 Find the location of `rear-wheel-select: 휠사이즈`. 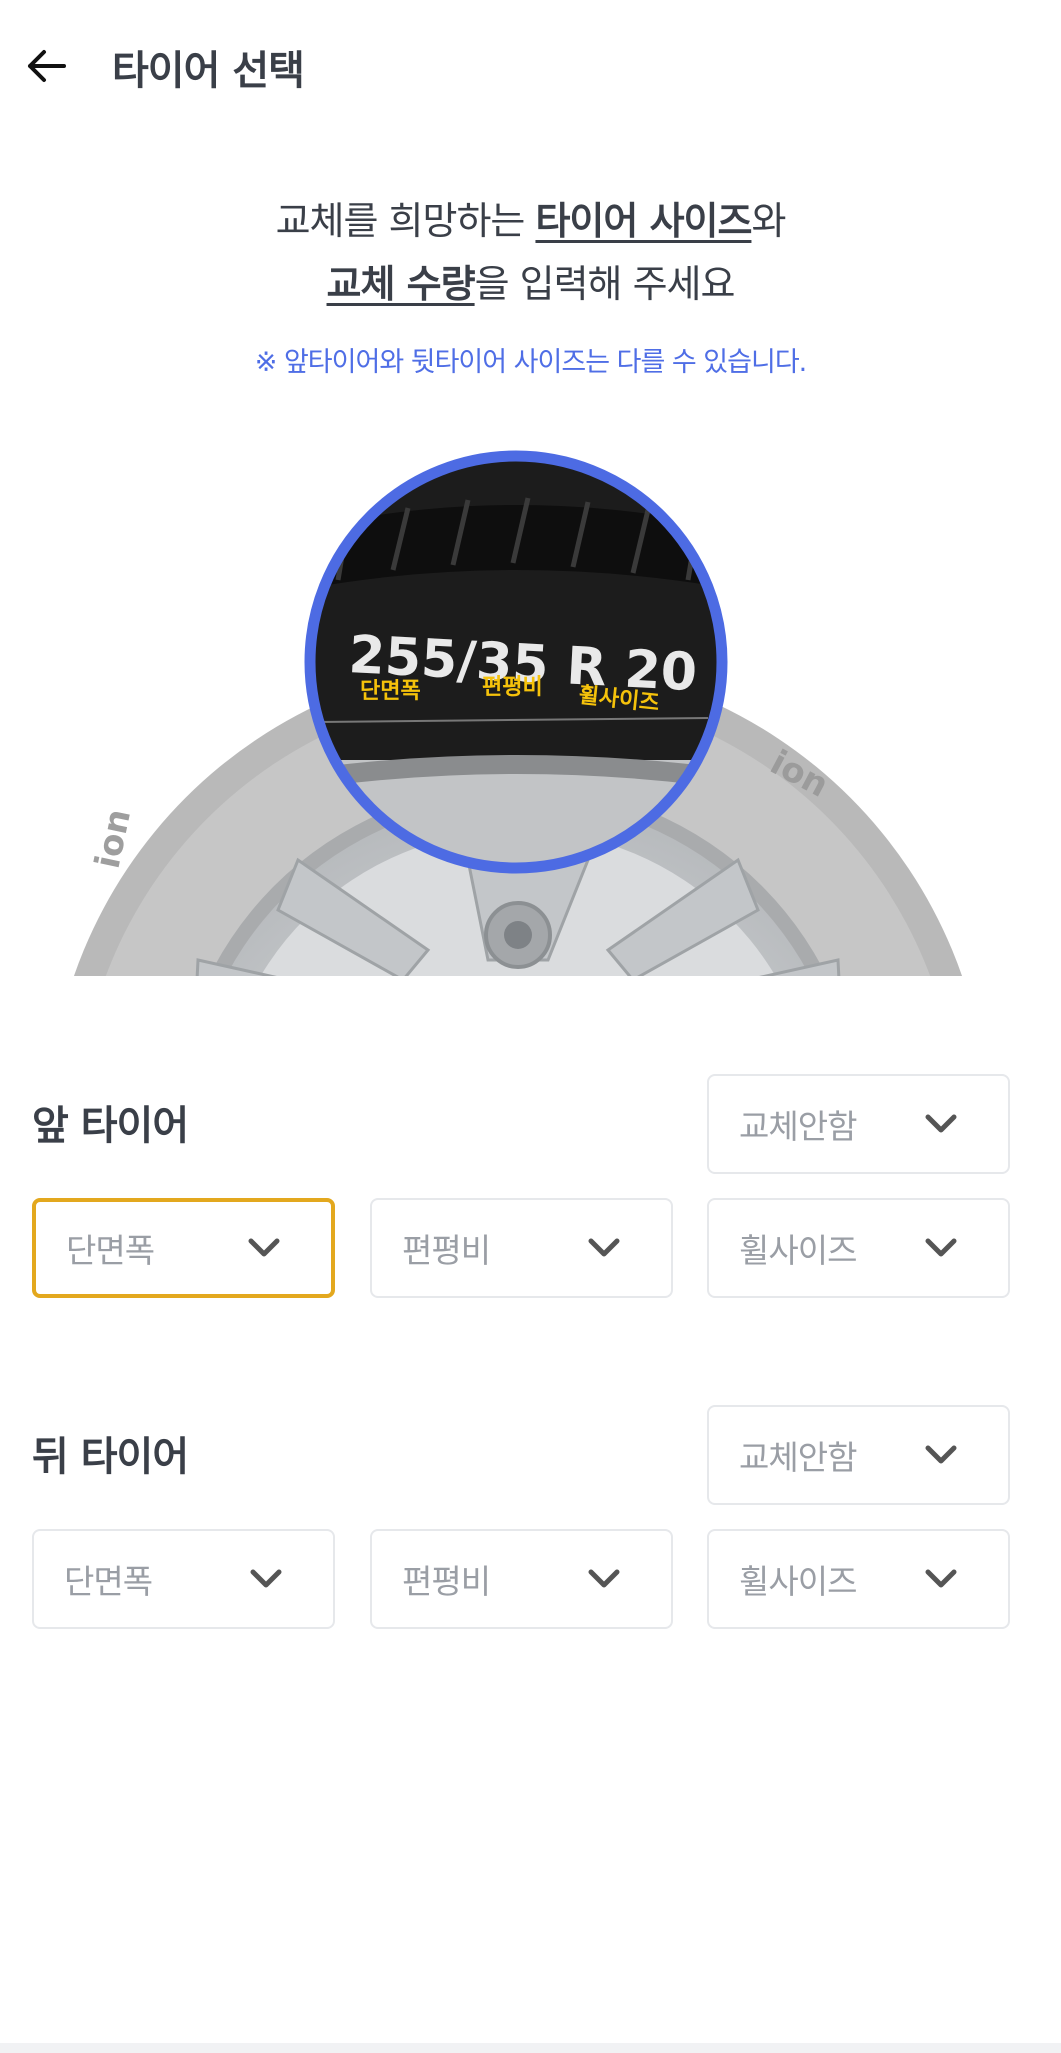

rear-wheel-select: 휠사이즈 is located at coordinates (858, 1579).